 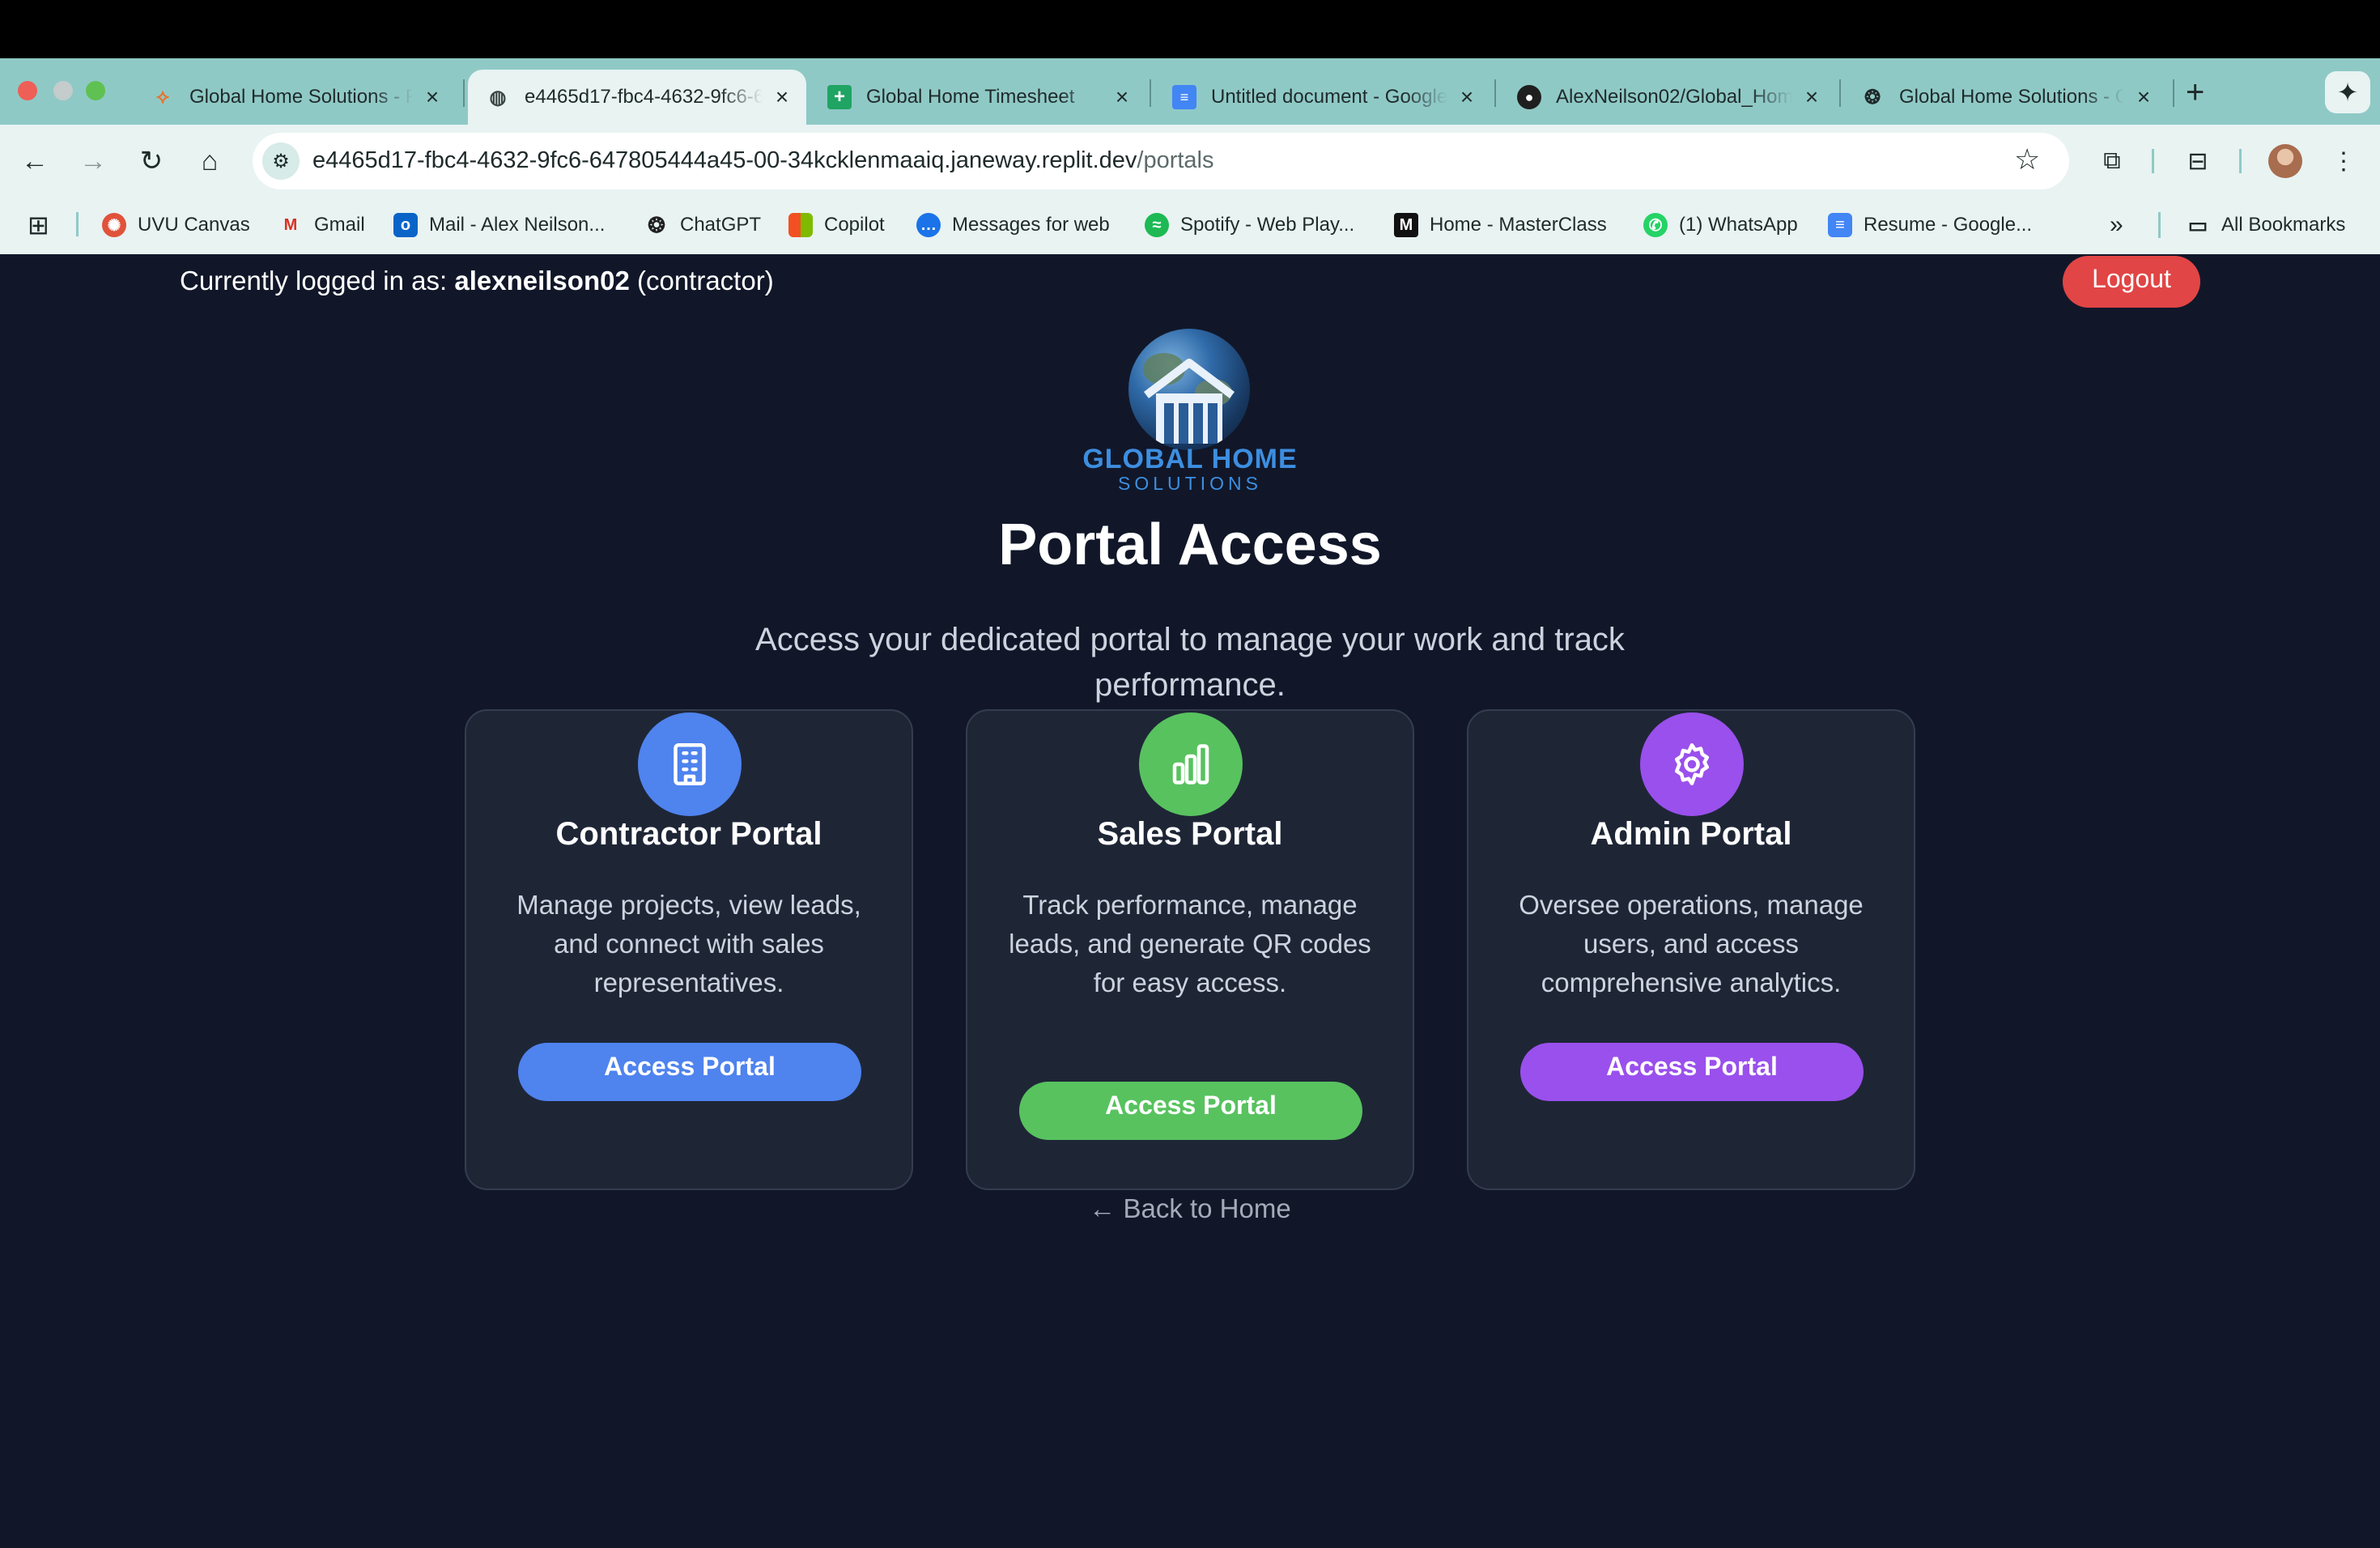 I want to click on tab-title: Global Home Solutions - ChatGPT, so click(x=2012, y=97).